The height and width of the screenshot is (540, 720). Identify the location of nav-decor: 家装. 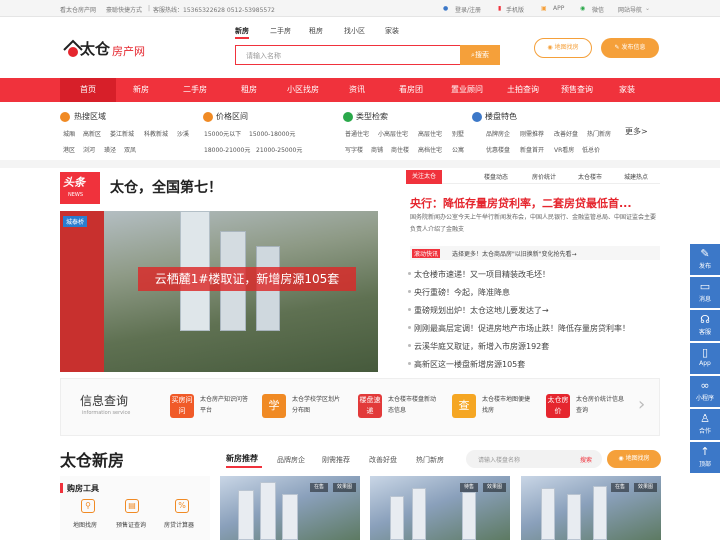
(627, 90).